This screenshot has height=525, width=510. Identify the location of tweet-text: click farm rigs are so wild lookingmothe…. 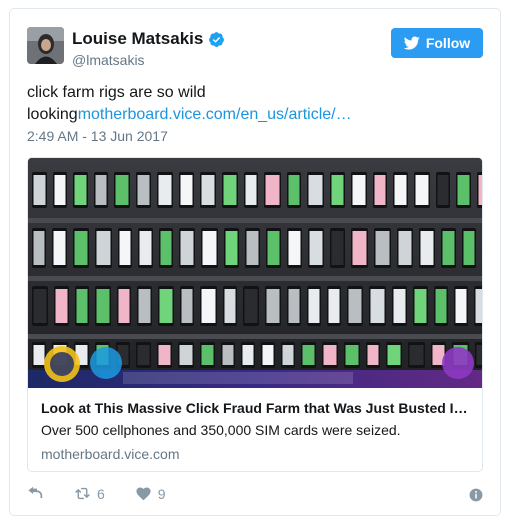
(257, 104).